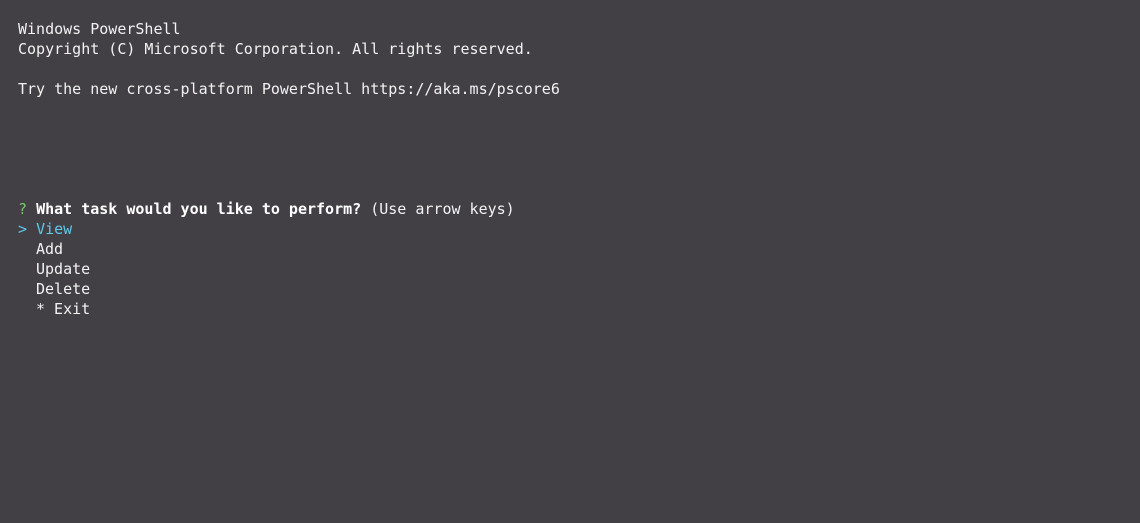  Describe the element at coordinates (50, 249) in the screenshot. I see `option-label: Add` at that location.